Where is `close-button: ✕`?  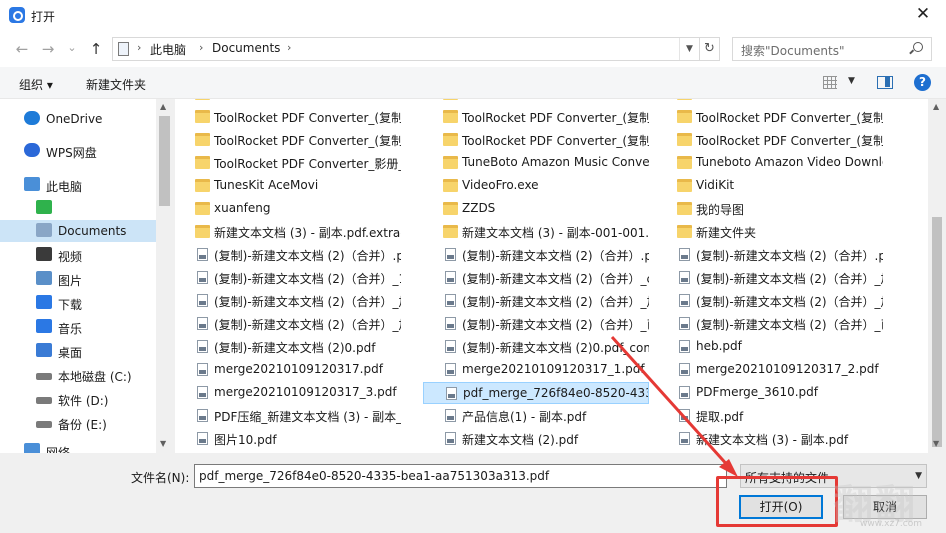 close-button: ✕ is located at coordinates (923, 15).